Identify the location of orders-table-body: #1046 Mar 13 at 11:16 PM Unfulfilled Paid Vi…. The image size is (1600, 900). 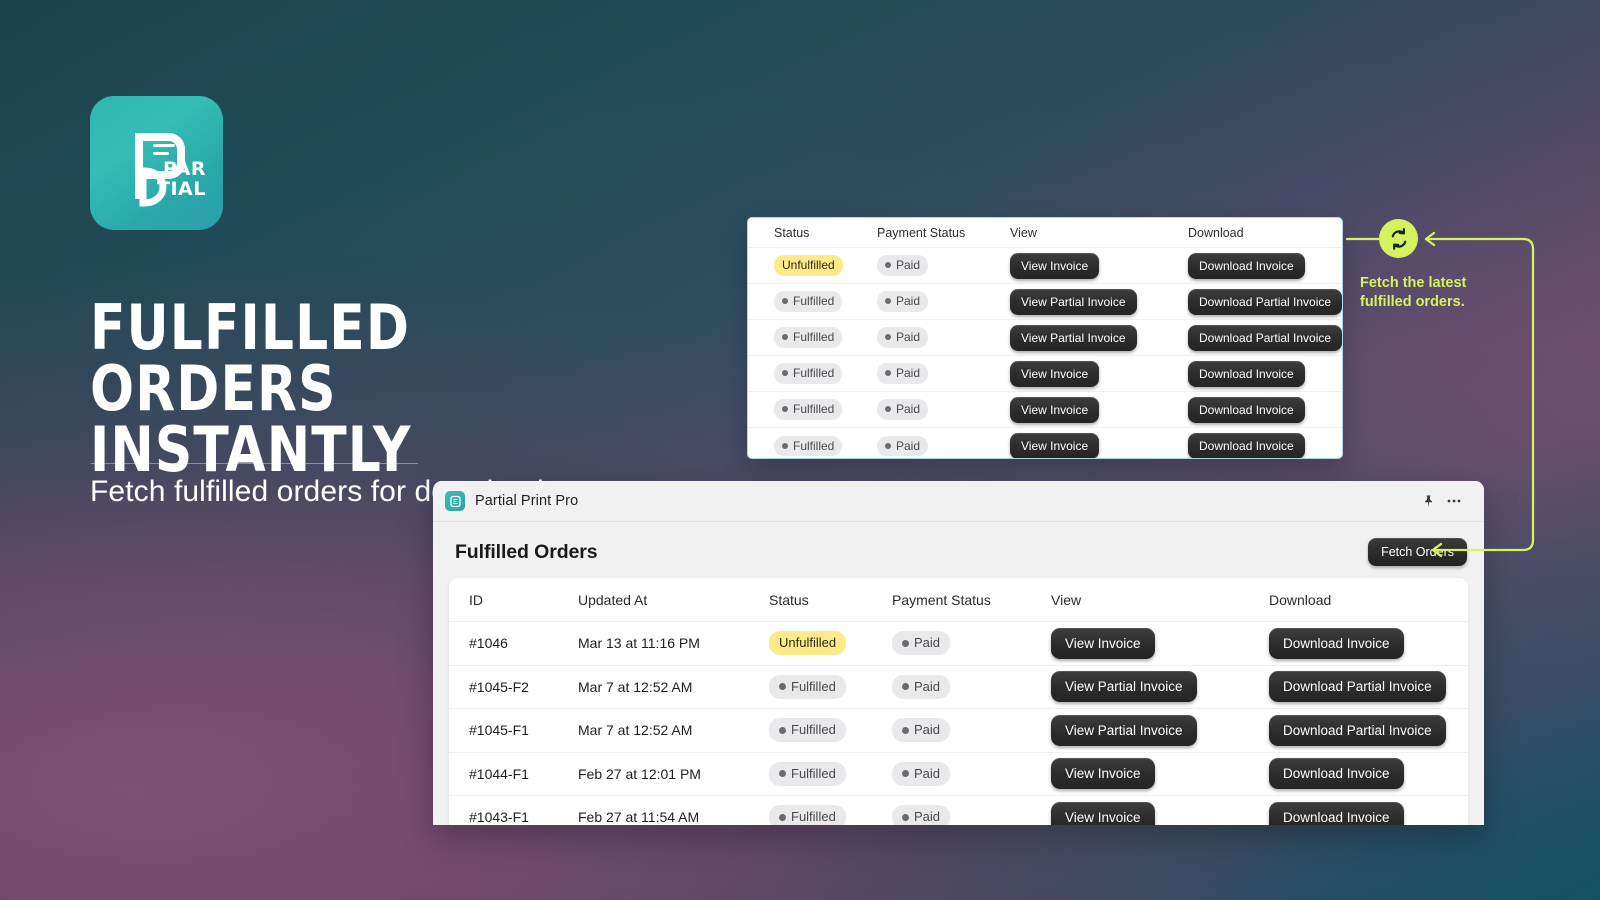
(958, 723).